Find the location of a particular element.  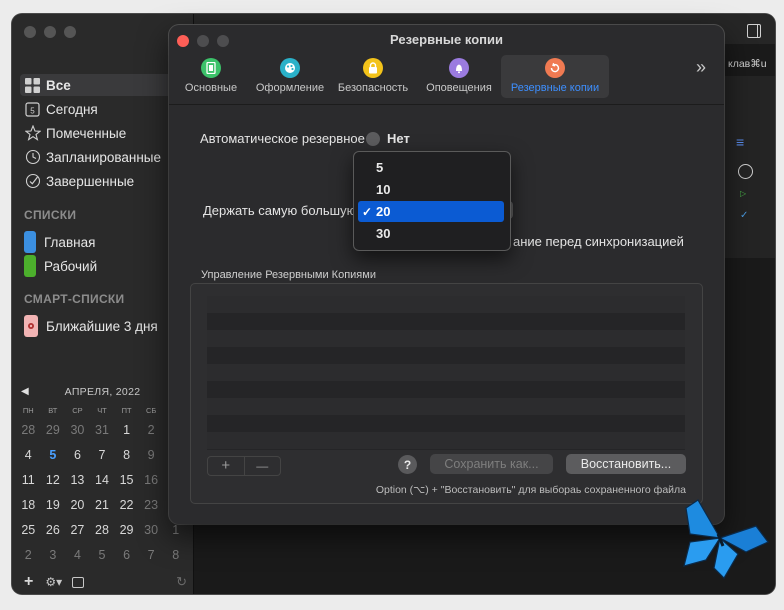

sort-icon: ≡ is located at coordinates (740, 142).